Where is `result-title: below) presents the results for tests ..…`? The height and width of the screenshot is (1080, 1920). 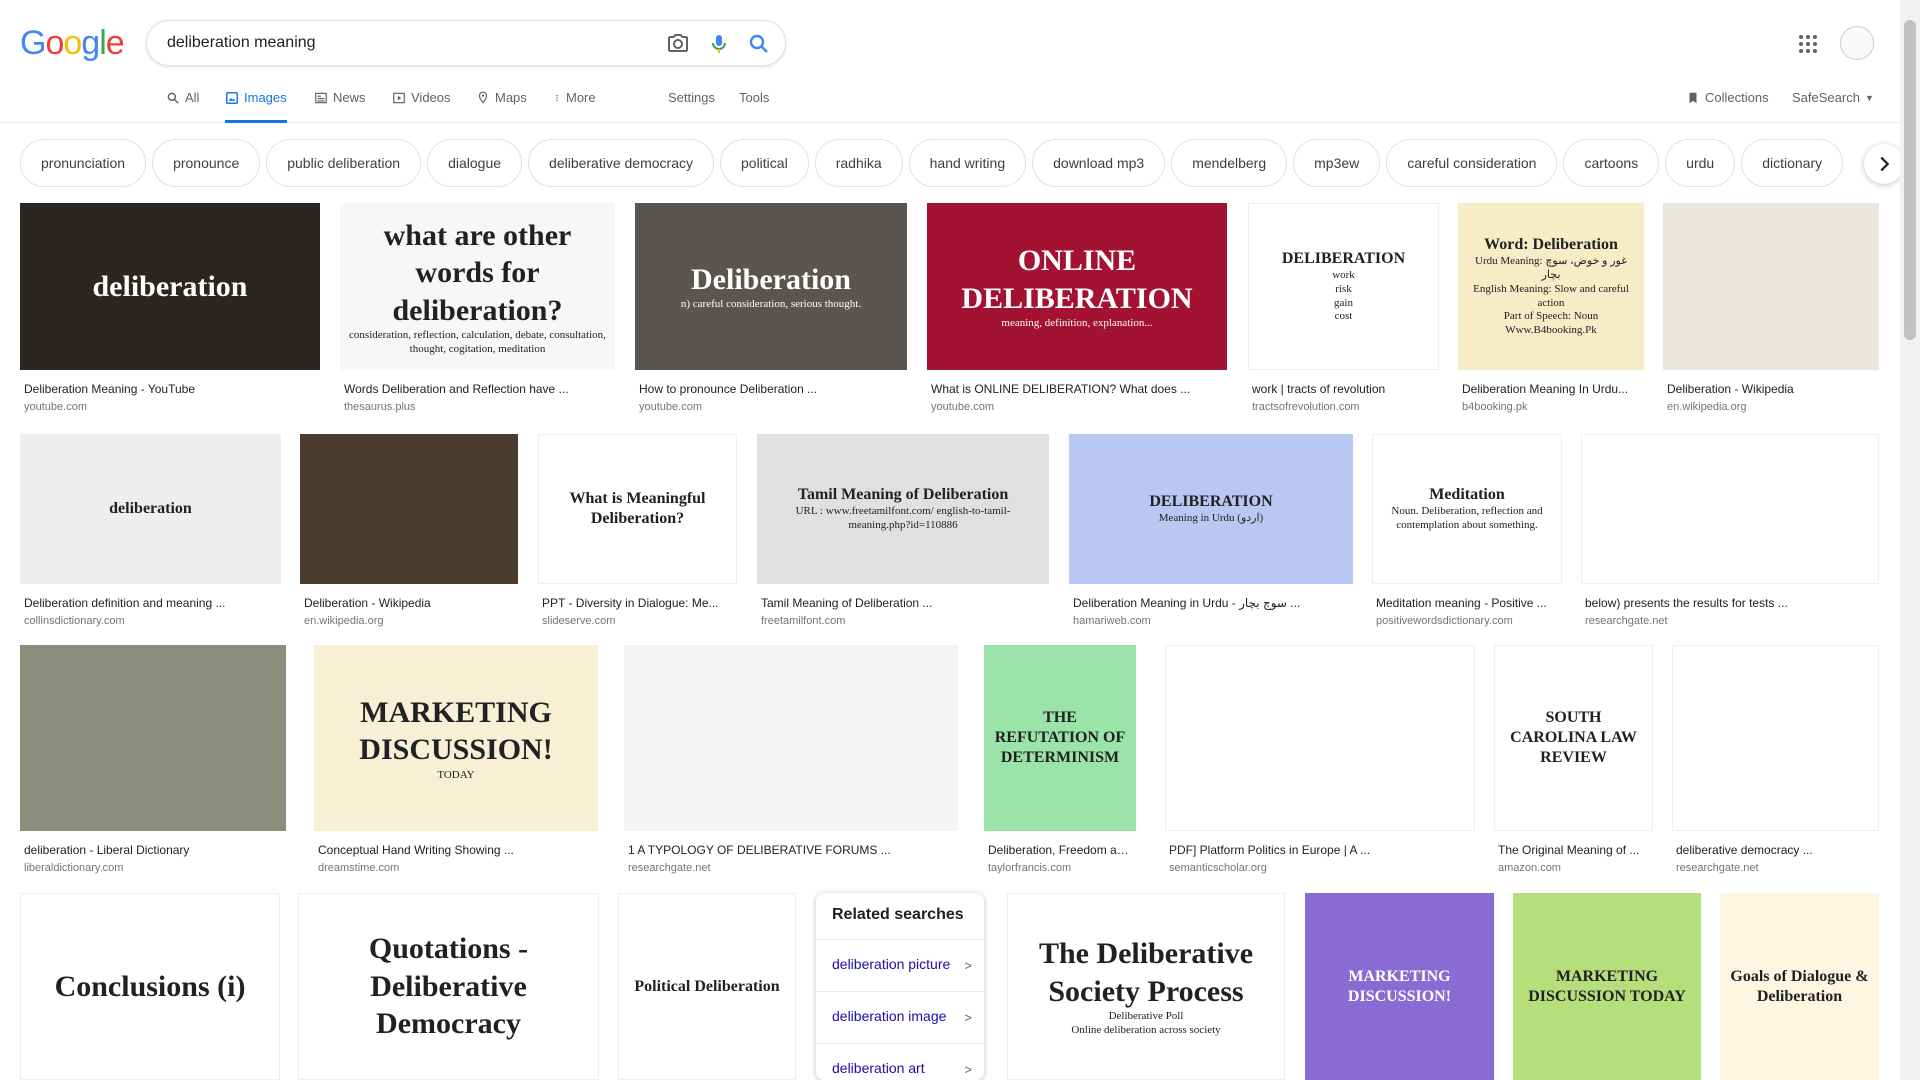
result-title: below) presents the results for tests ..… is located at coordinates (1730, 603).